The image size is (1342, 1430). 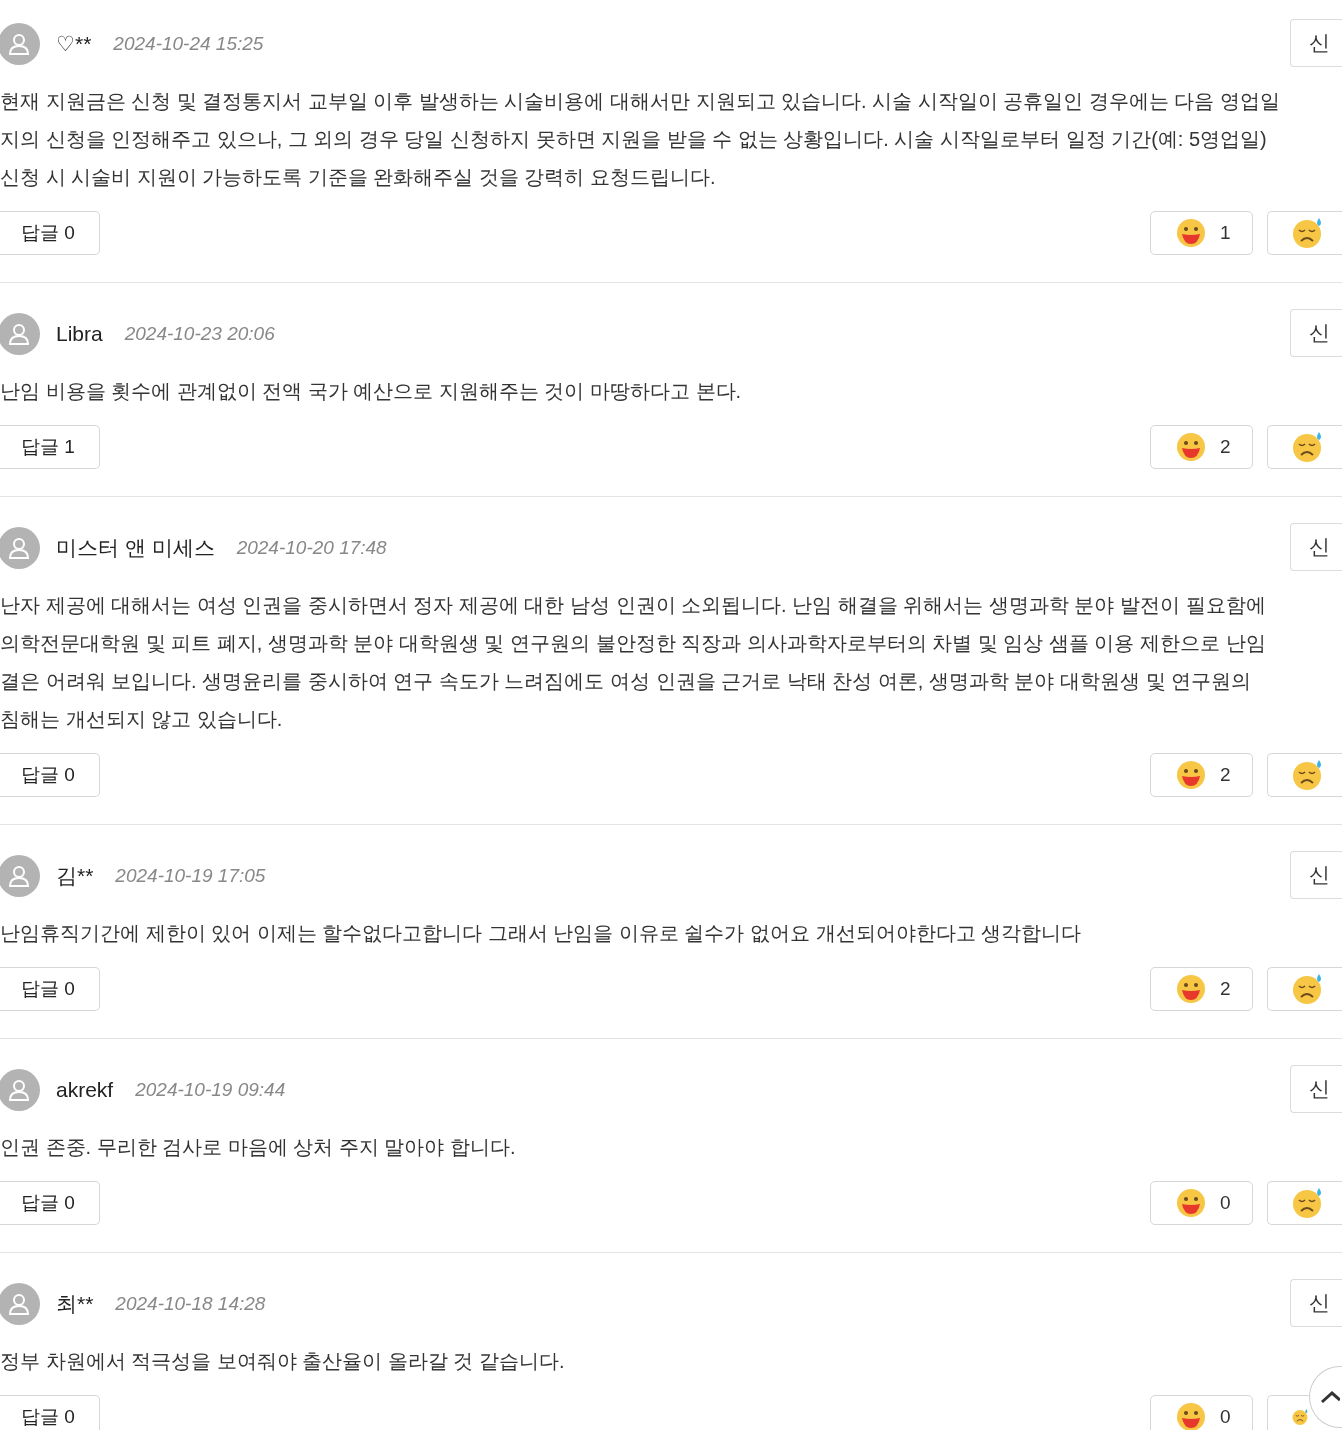 I want to click on comment-date: 2024-10-19 09:44, so click(x=210, y=1089).